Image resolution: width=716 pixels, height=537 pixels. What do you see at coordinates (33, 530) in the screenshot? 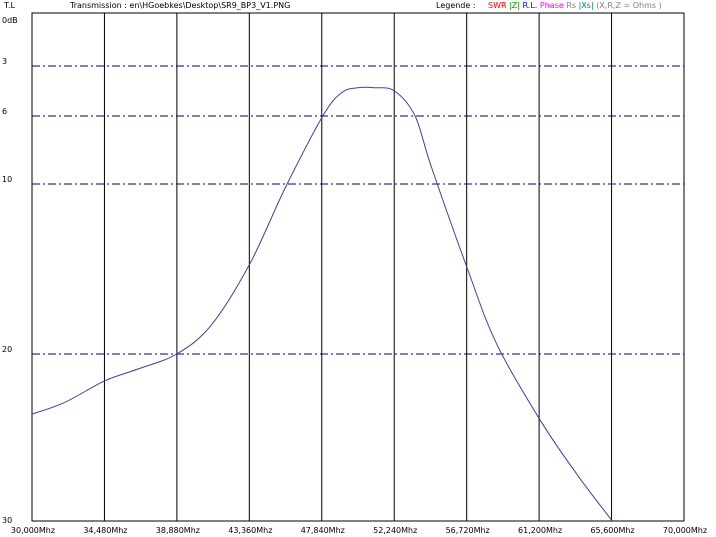
I see `x-tick-label: 30,000Mhz` at bounding box center [33, 530].